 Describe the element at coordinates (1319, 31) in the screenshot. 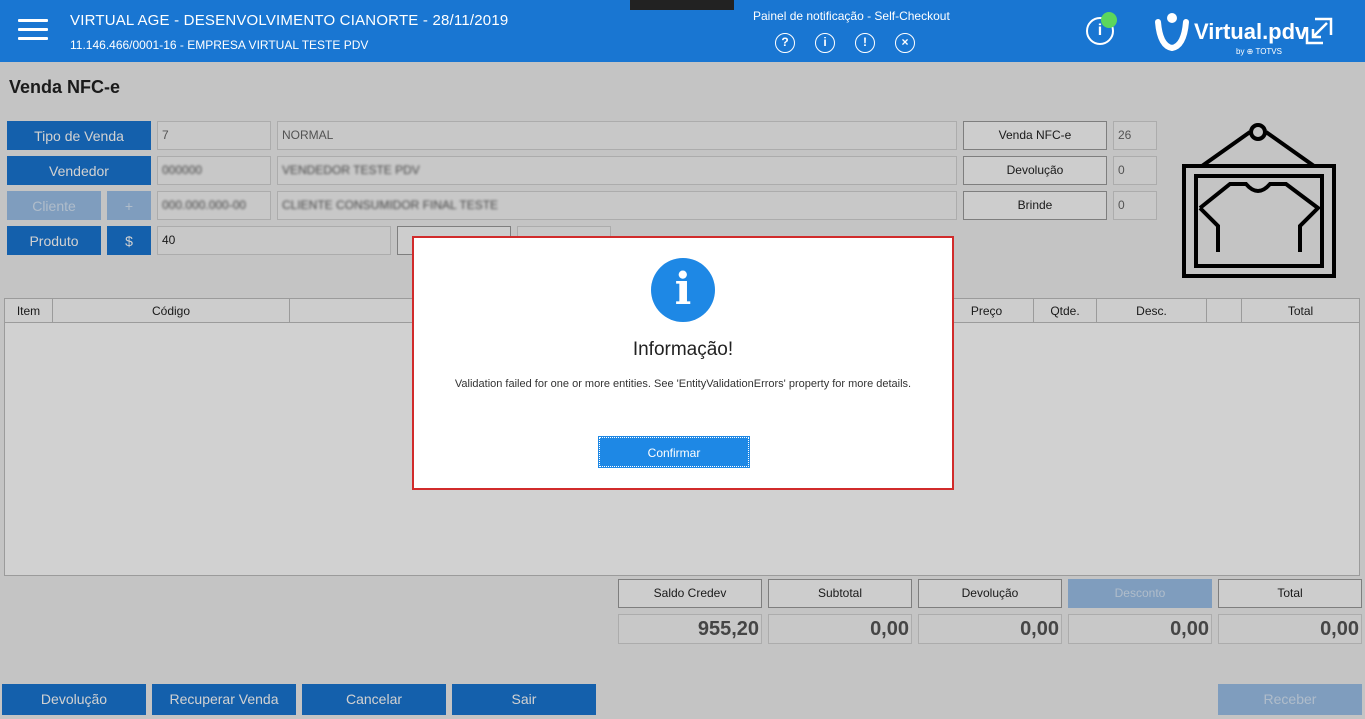

I see `exit-window-icon` at that location.